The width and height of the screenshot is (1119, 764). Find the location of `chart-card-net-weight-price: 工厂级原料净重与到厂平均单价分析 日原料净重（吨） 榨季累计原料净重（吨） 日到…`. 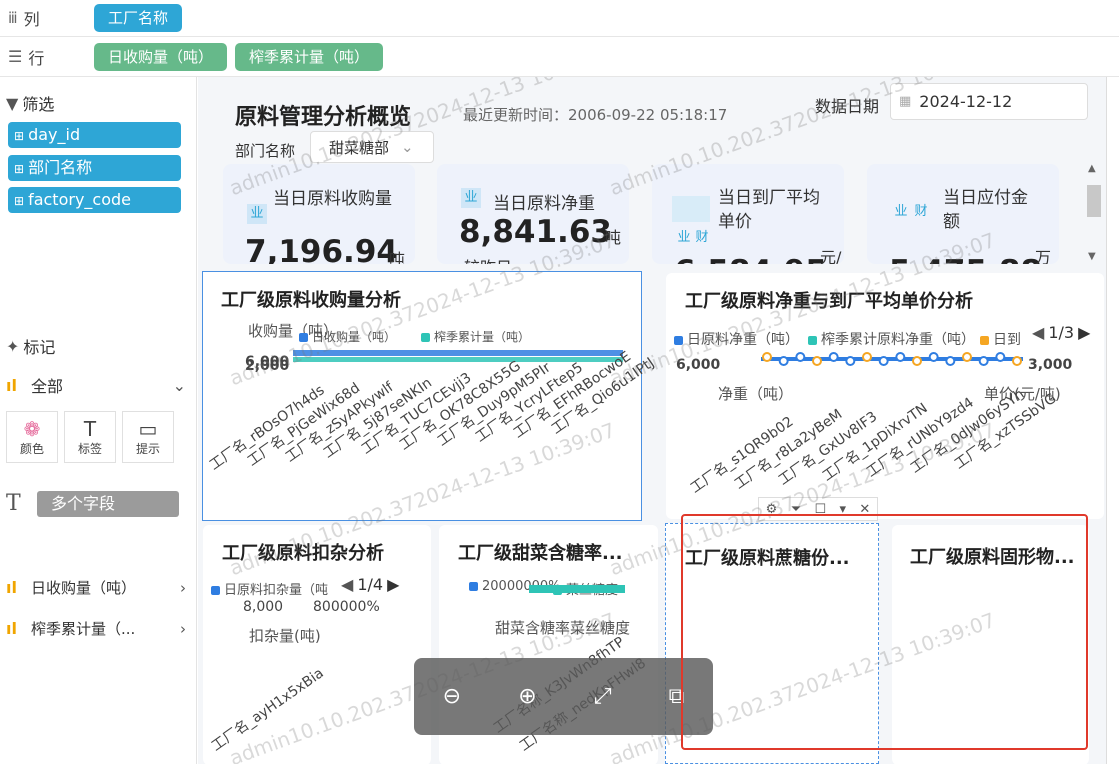

chart-card-net-weight-price: 工厂级原料净重与到厂平均单价分析 日原料净重（吨） 榨季累计原料净重（吨） 日到… is located at coordinates (885, 396).